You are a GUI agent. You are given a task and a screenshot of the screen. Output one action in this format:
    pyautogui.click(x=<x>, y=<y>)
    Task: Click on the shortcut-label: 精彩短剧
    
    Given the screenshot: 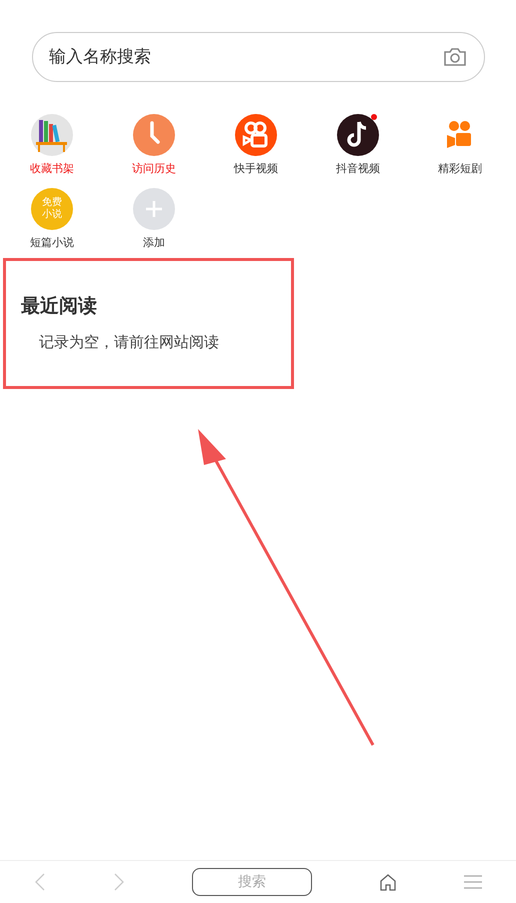 What is the action you would take?
    pyautogui.click(x=460, y=168)
    